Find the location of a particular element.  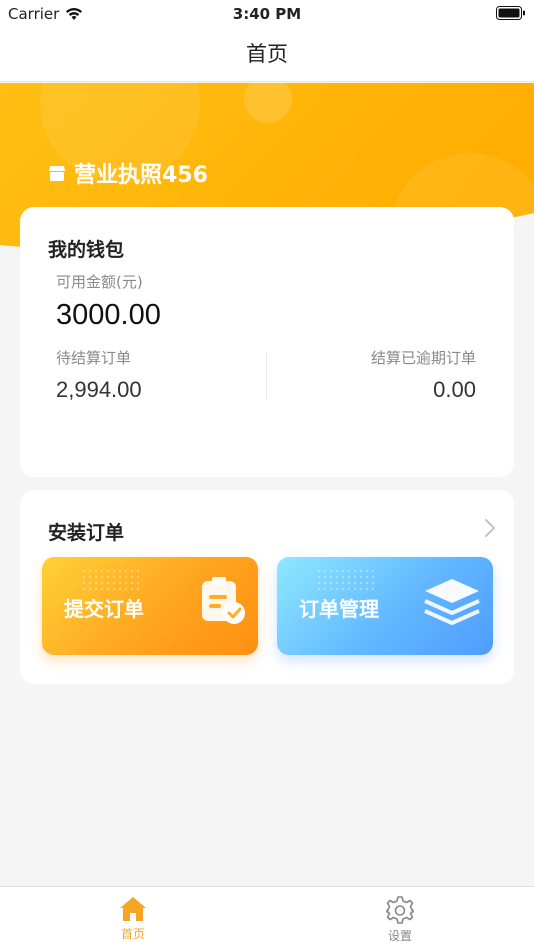

order-management-label: 订单管理 is located at coordinates (339, 609).